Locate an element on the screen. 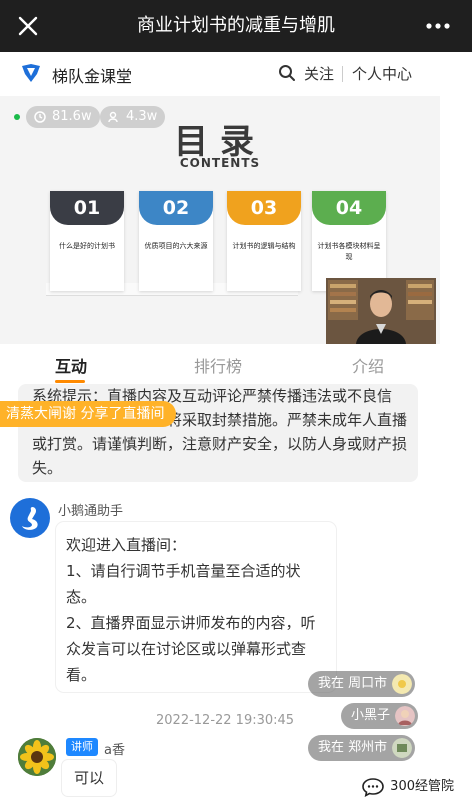  contents-card: 03 计划书的逻辑与结构 is located at coordinates (264, 241).